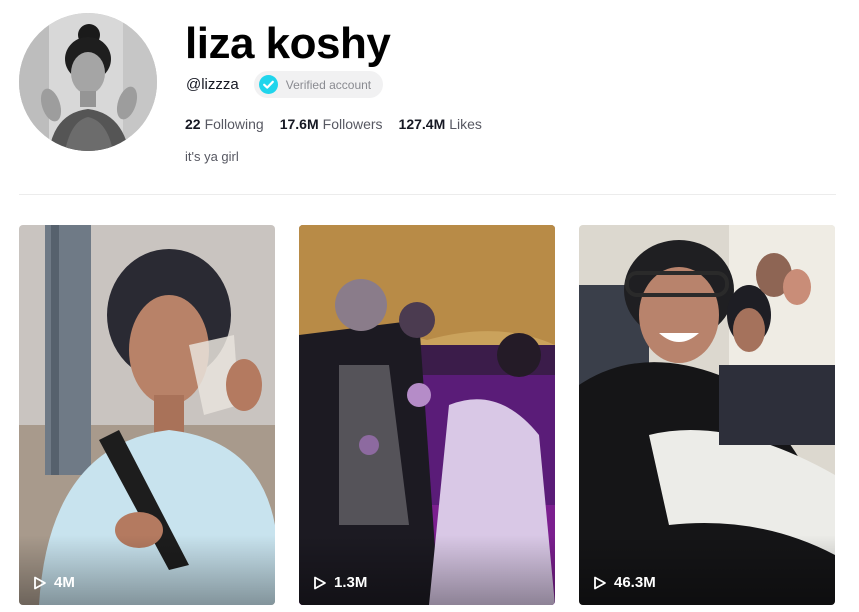 This screenshot has width=859, height=612. I want to click on stat-label: Following, so click(234, 124).